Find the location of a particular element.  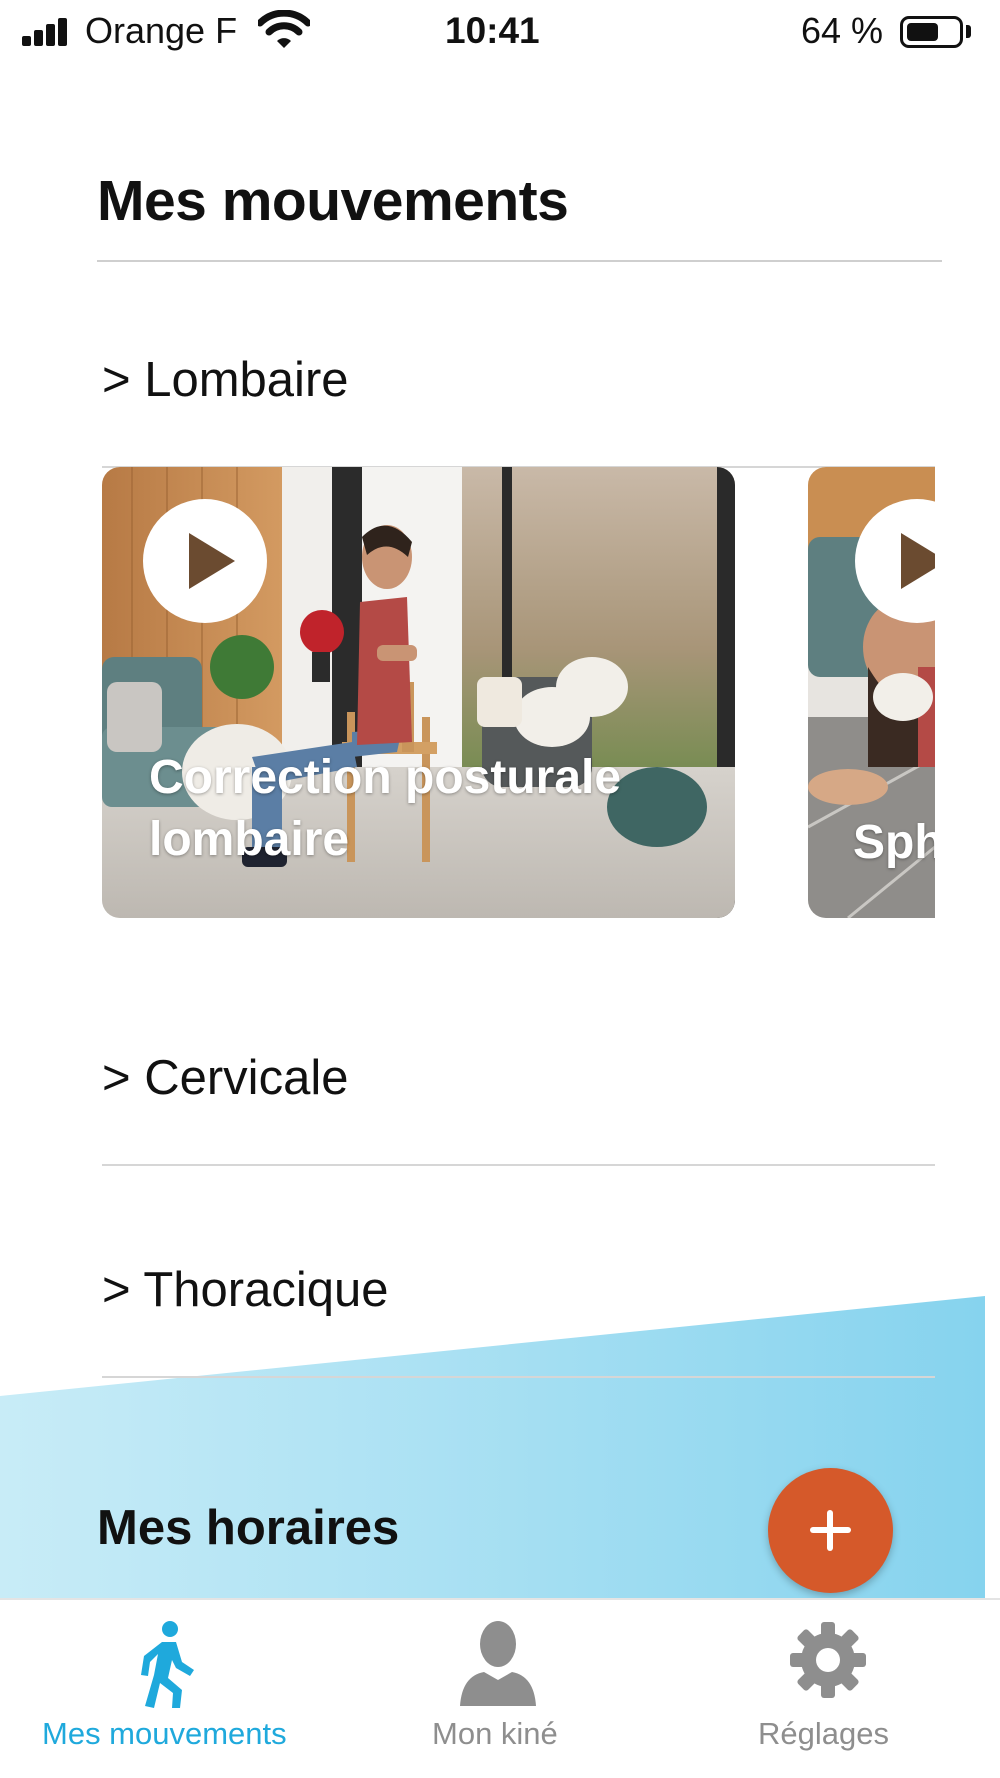

section-header-cervicale: > Cervicale is located at coordinates (225, 1078).